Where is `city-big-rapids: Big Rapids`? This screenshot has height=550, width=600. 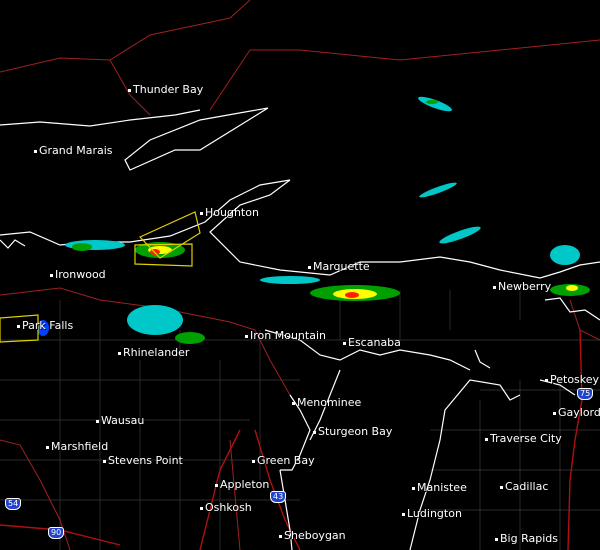
city-big-rapids: Big Rapids is located at coordinates (526, 539).